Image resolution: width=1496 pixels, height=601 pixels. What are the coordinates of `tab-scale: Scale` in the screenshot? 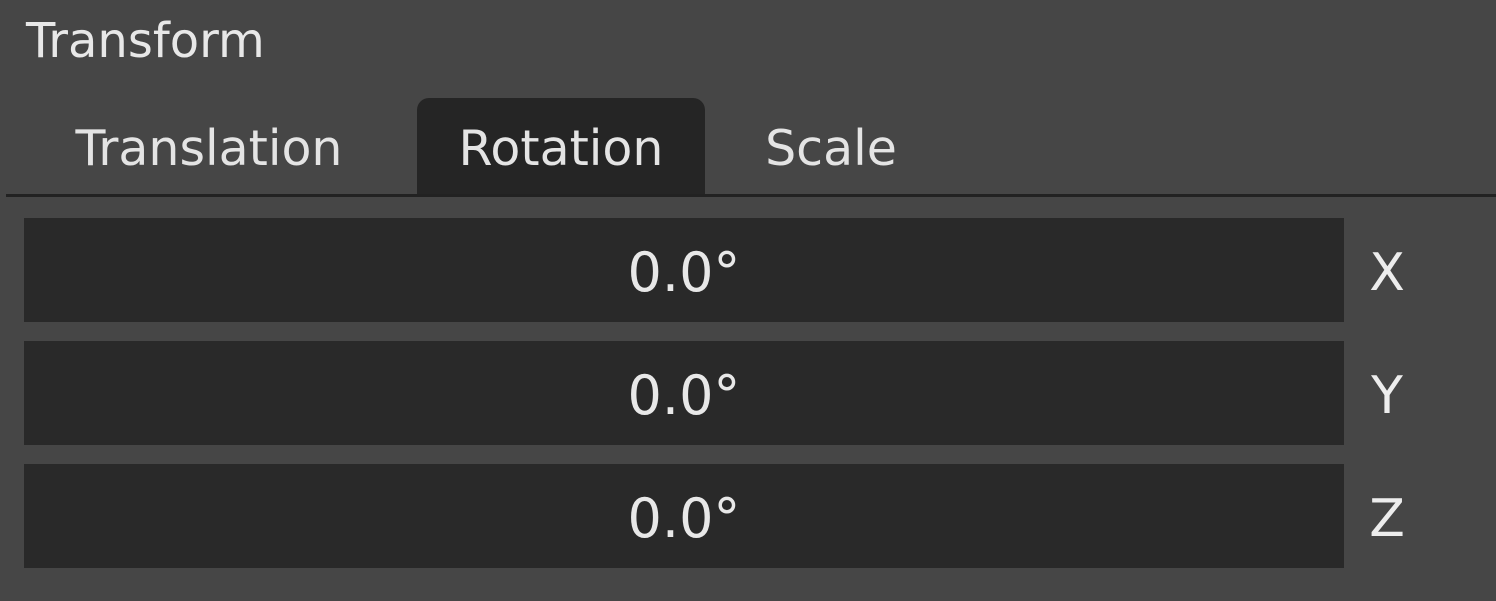 It's located at (831, 146).